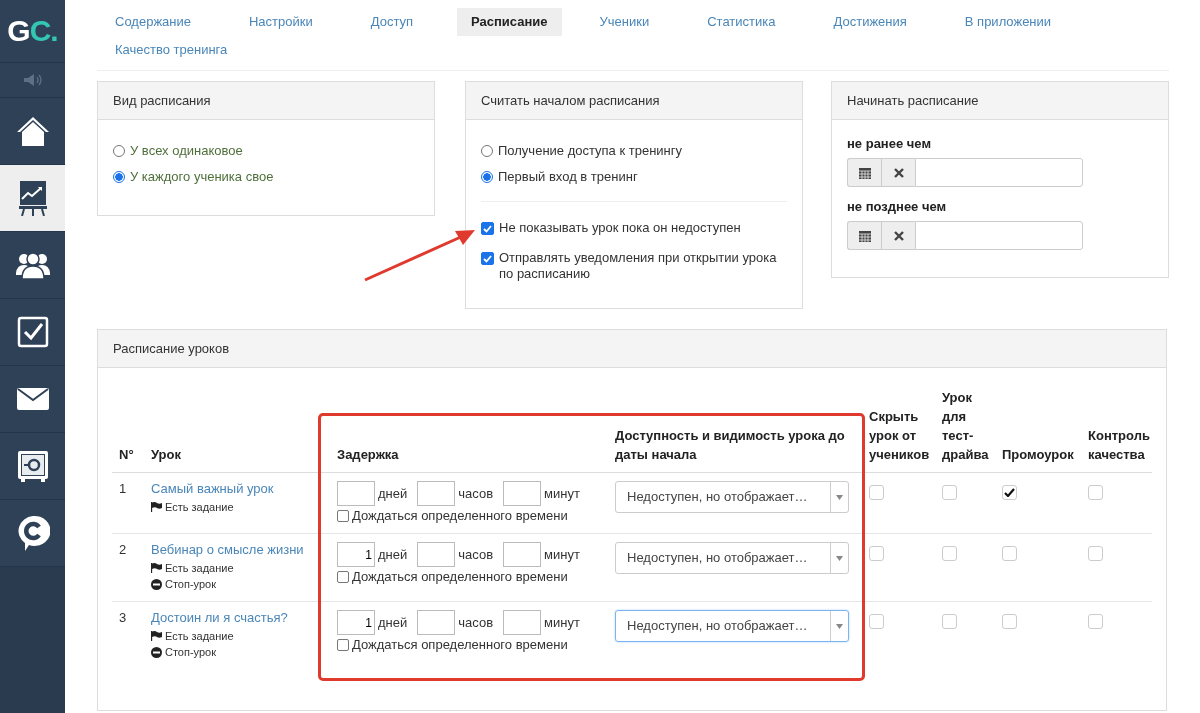 The width and height of the screenshot is (1200, 713). What do you see at coordinates (624, 22) in the screenshot?
I see `tab: Ученики` at bounding box center [624, 22].